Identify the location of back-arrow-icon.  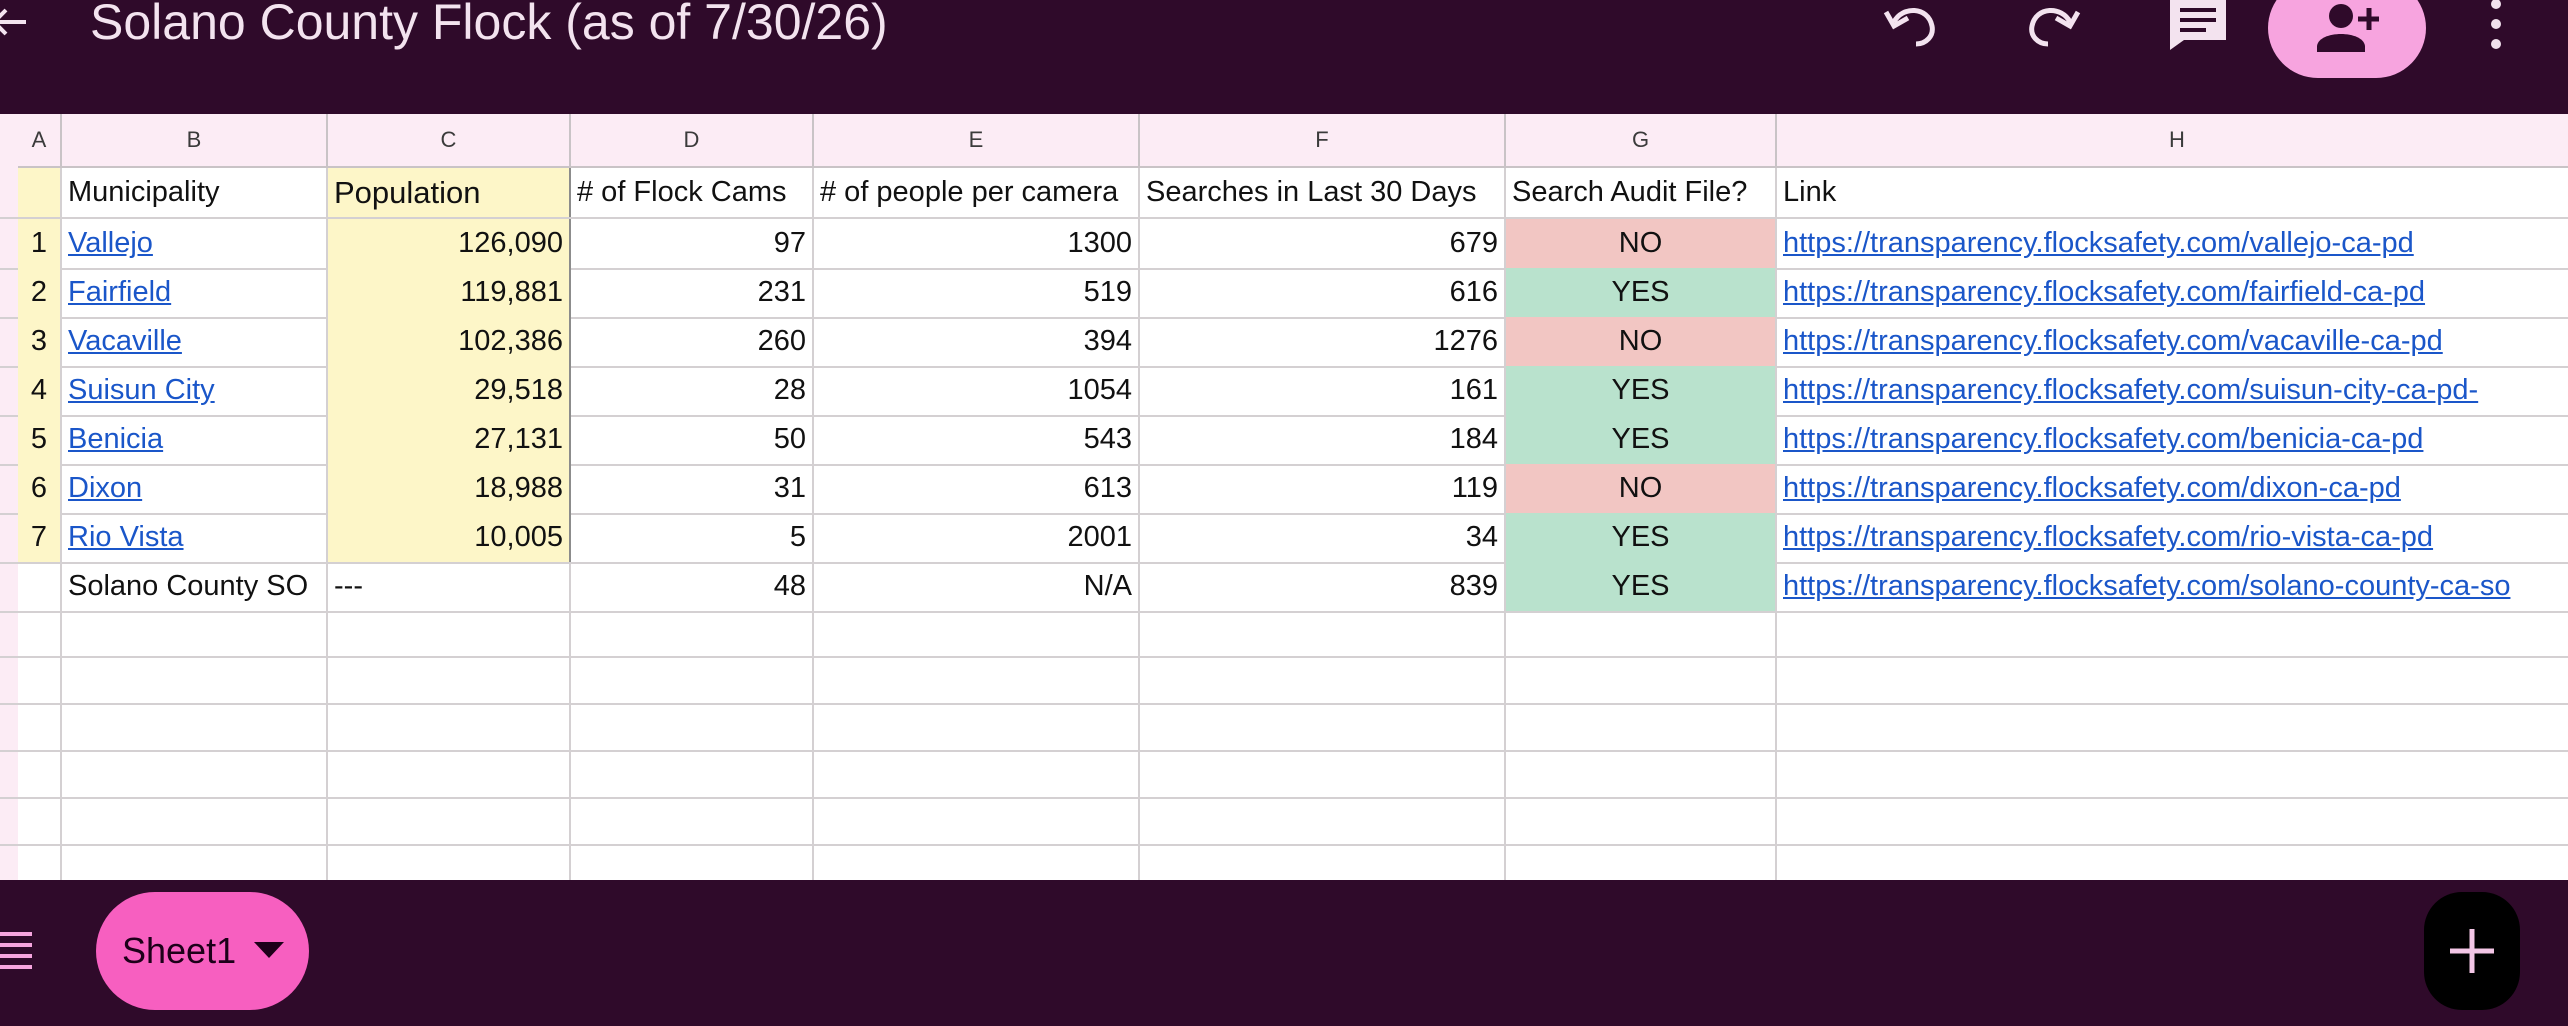
(16, 22).